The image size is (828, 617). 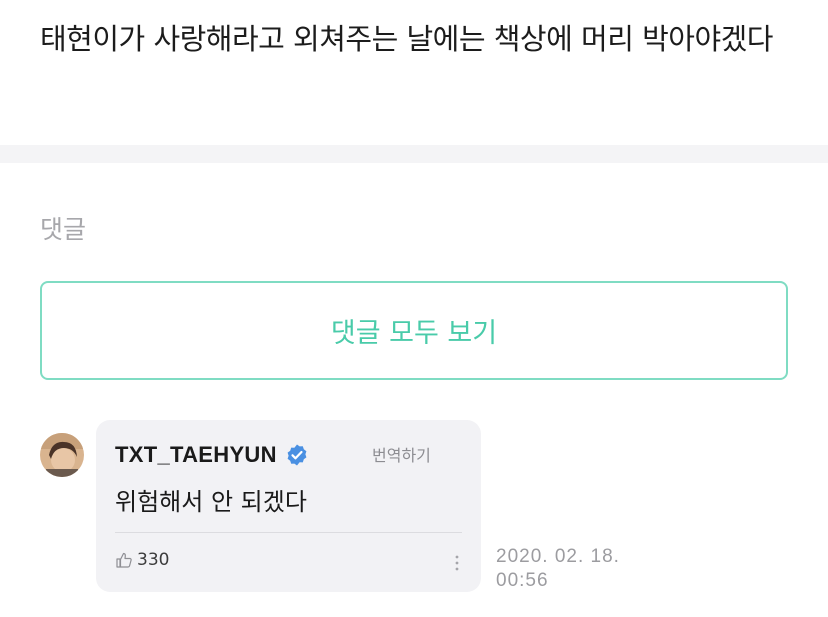 I want to click on like-button: 330, so click(x=142, y=560).